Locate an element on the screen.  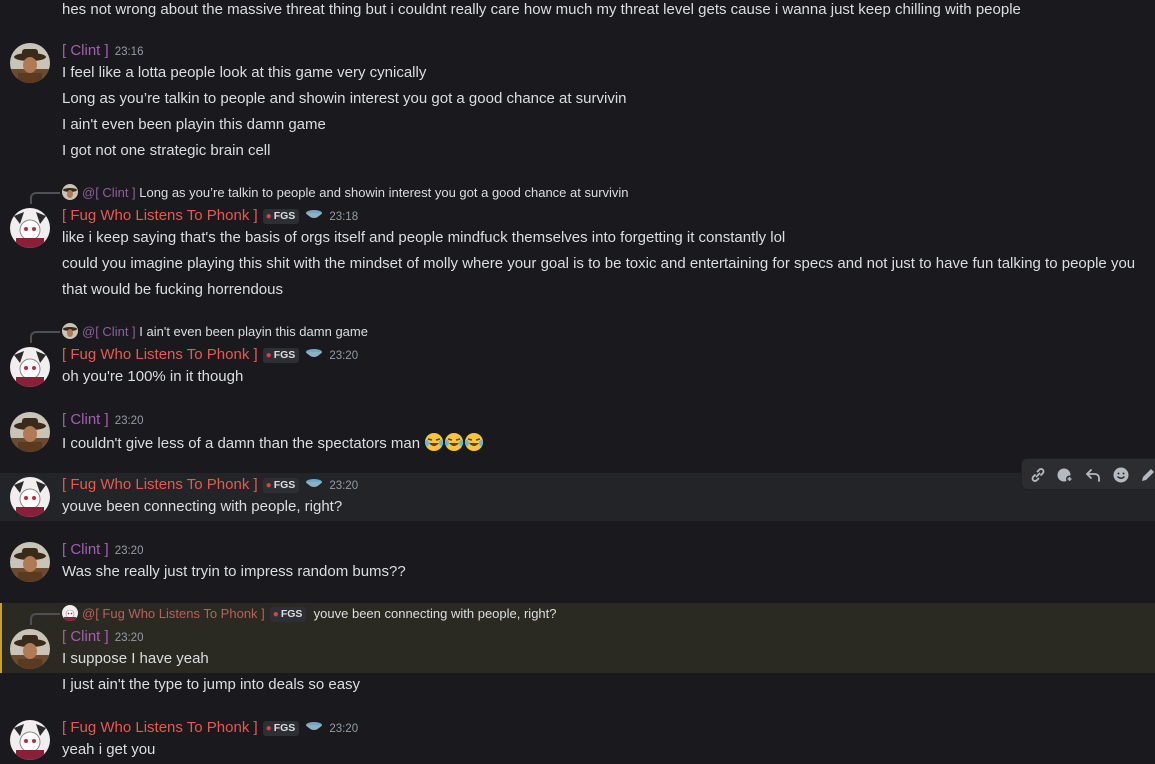
message-line: I got not one strategic brain cell is located at coordinates (166, 150).